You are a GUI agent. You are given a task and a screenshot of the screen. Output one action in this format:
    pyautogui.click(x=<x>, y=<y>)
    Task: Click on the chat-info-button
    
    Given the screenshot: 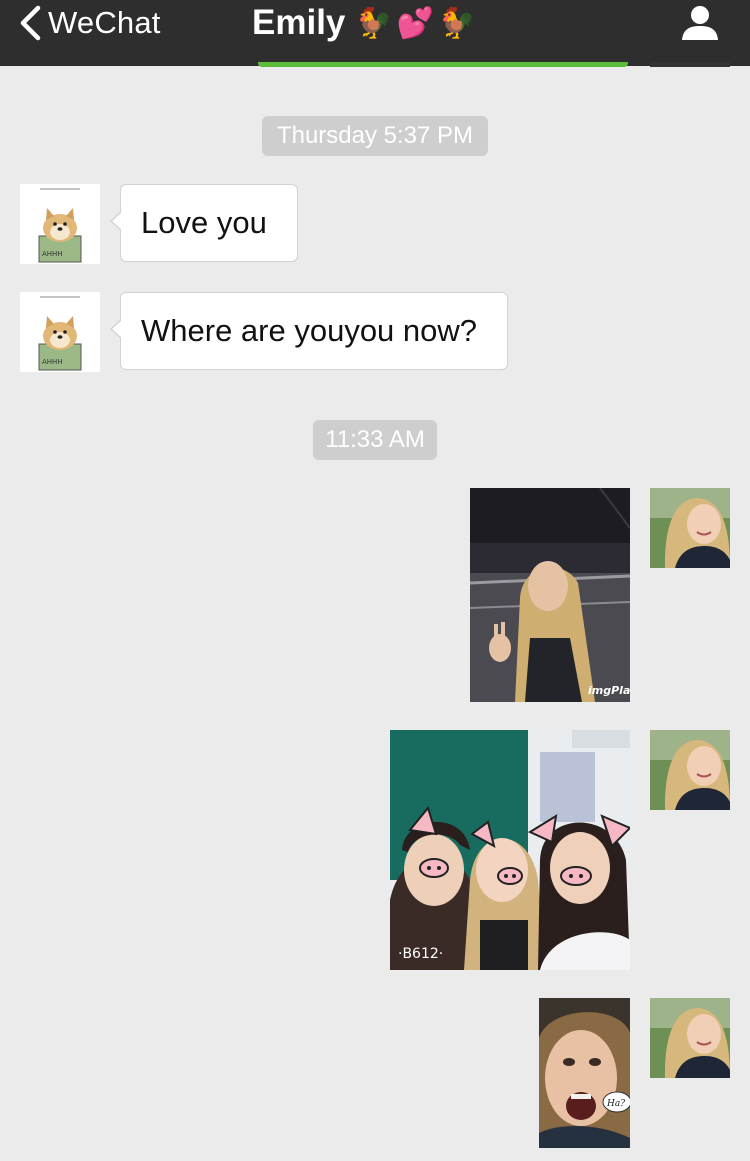 What is the action you would take?
    pyautogui.click(x=700, y=23)
    